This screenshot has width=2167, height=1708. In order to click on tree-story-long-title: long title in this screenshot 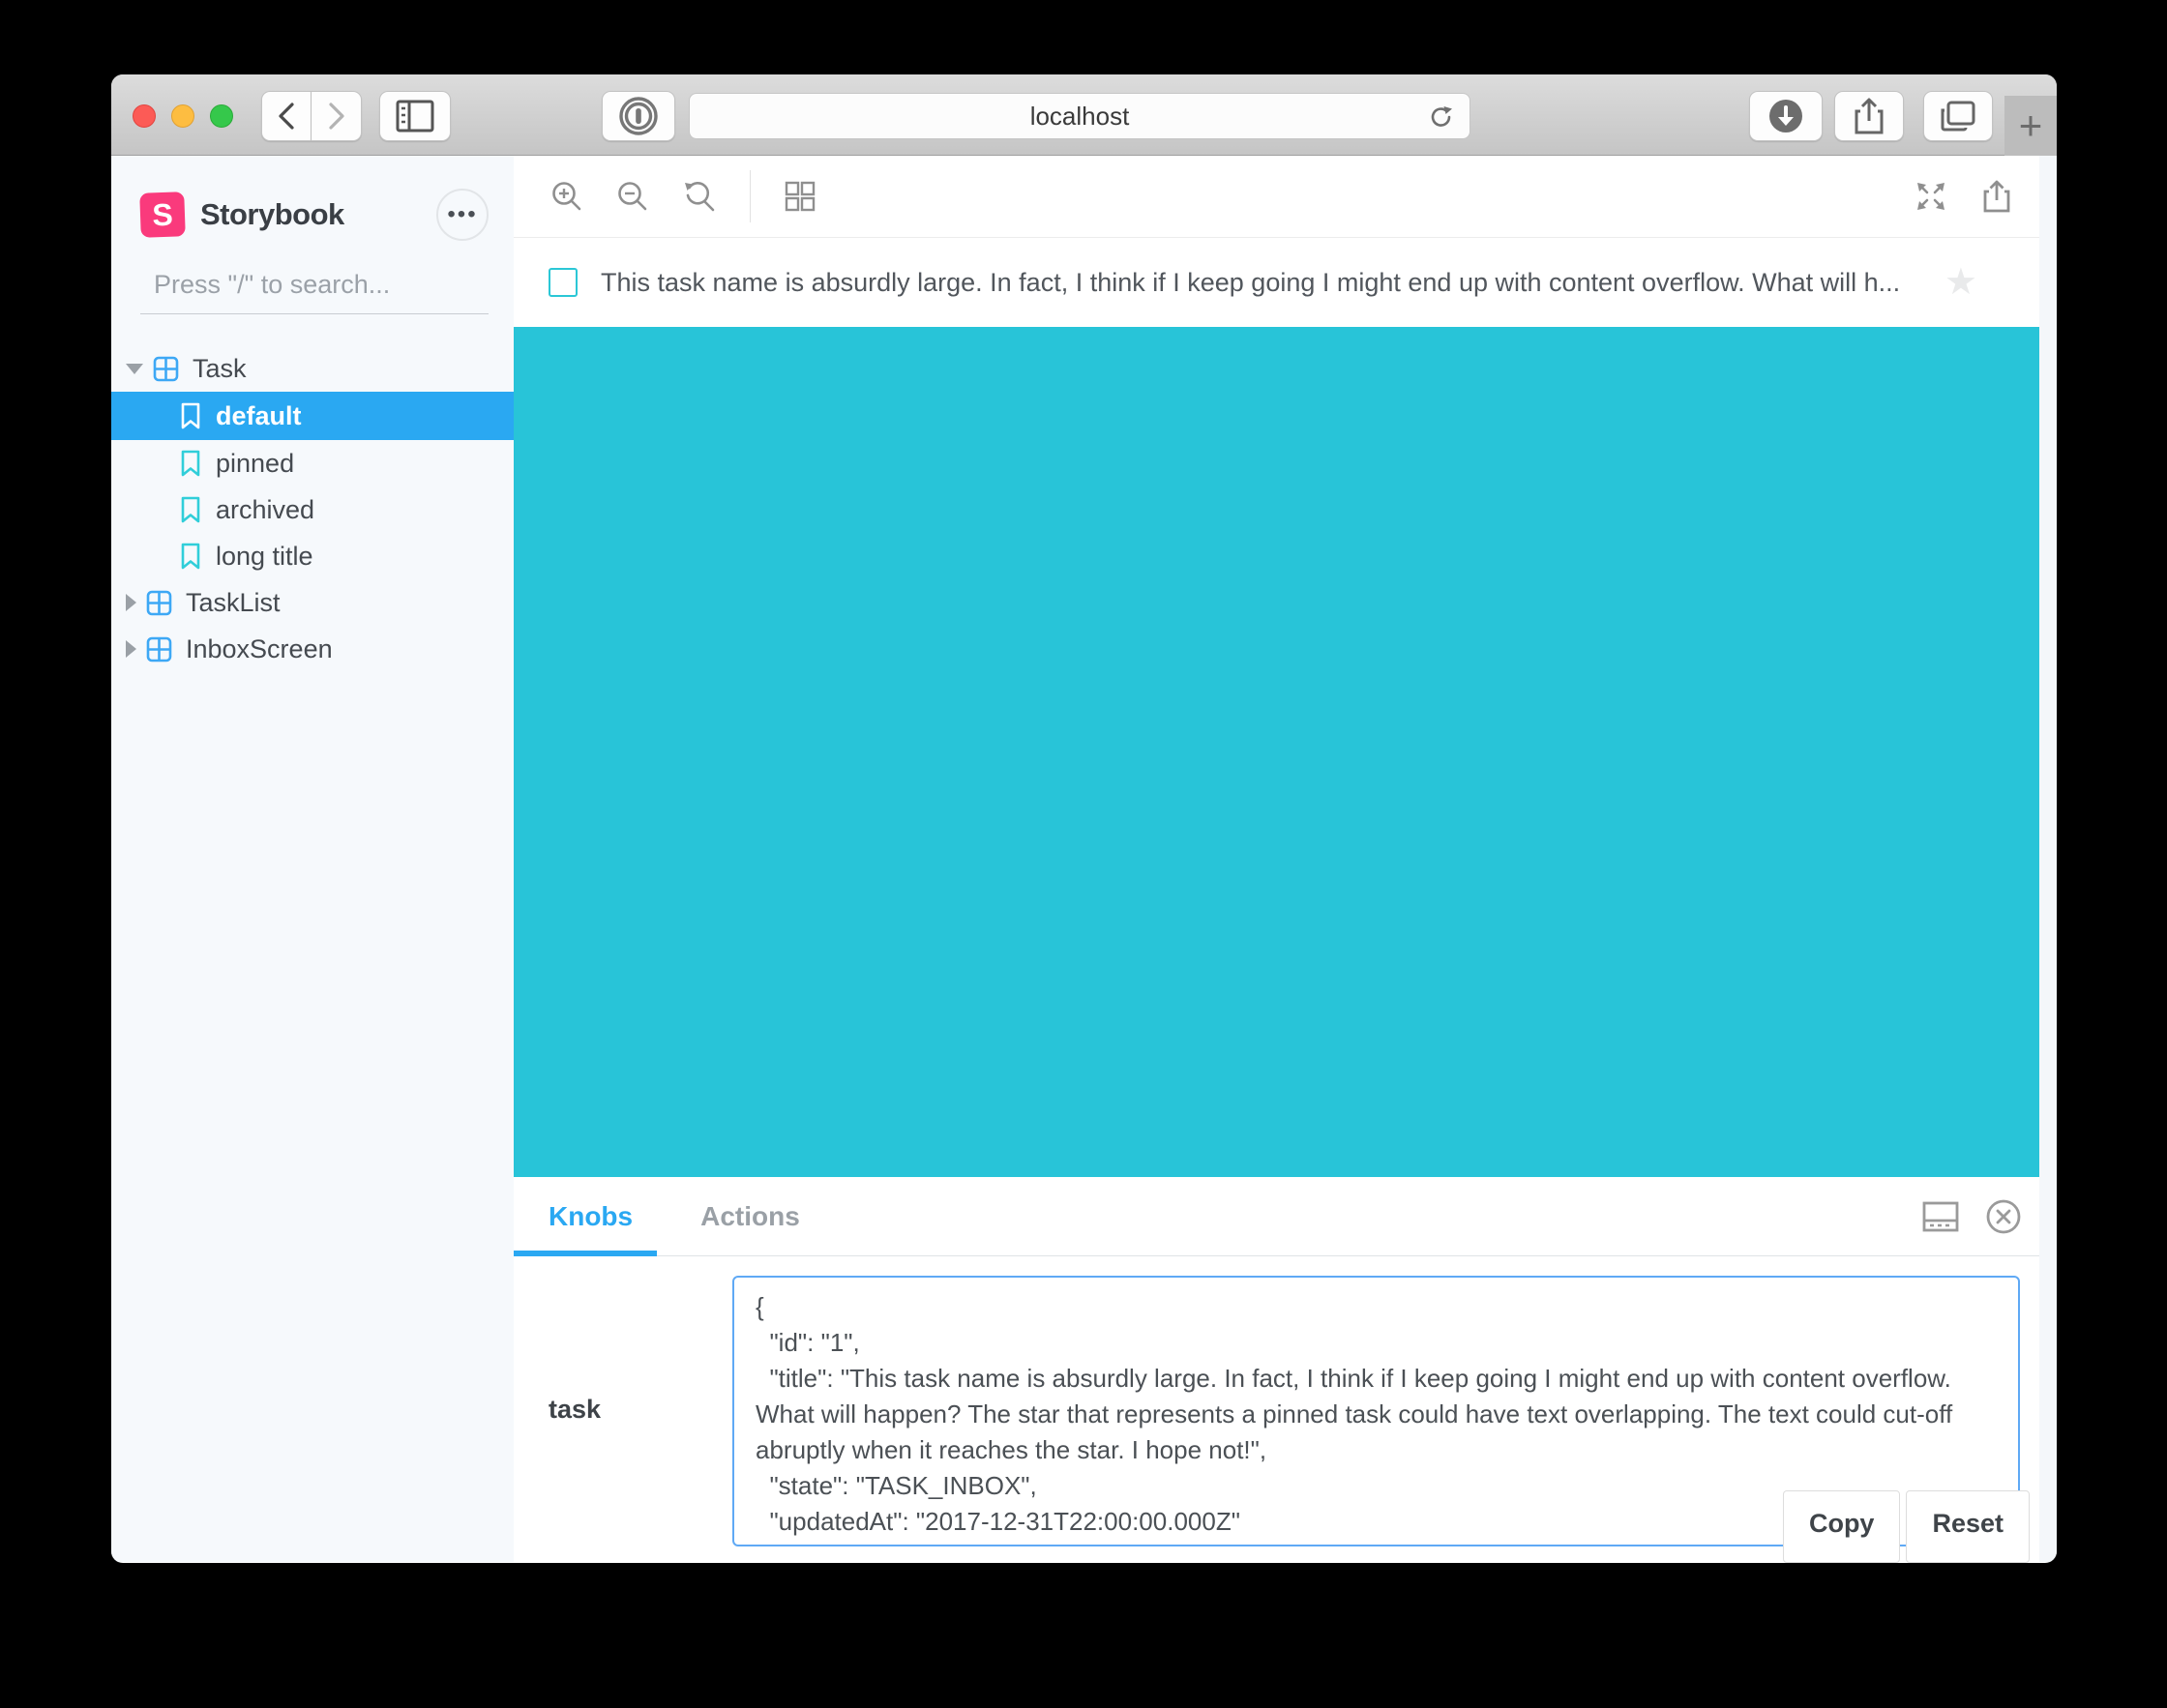, I will do `click(312, 556)`.